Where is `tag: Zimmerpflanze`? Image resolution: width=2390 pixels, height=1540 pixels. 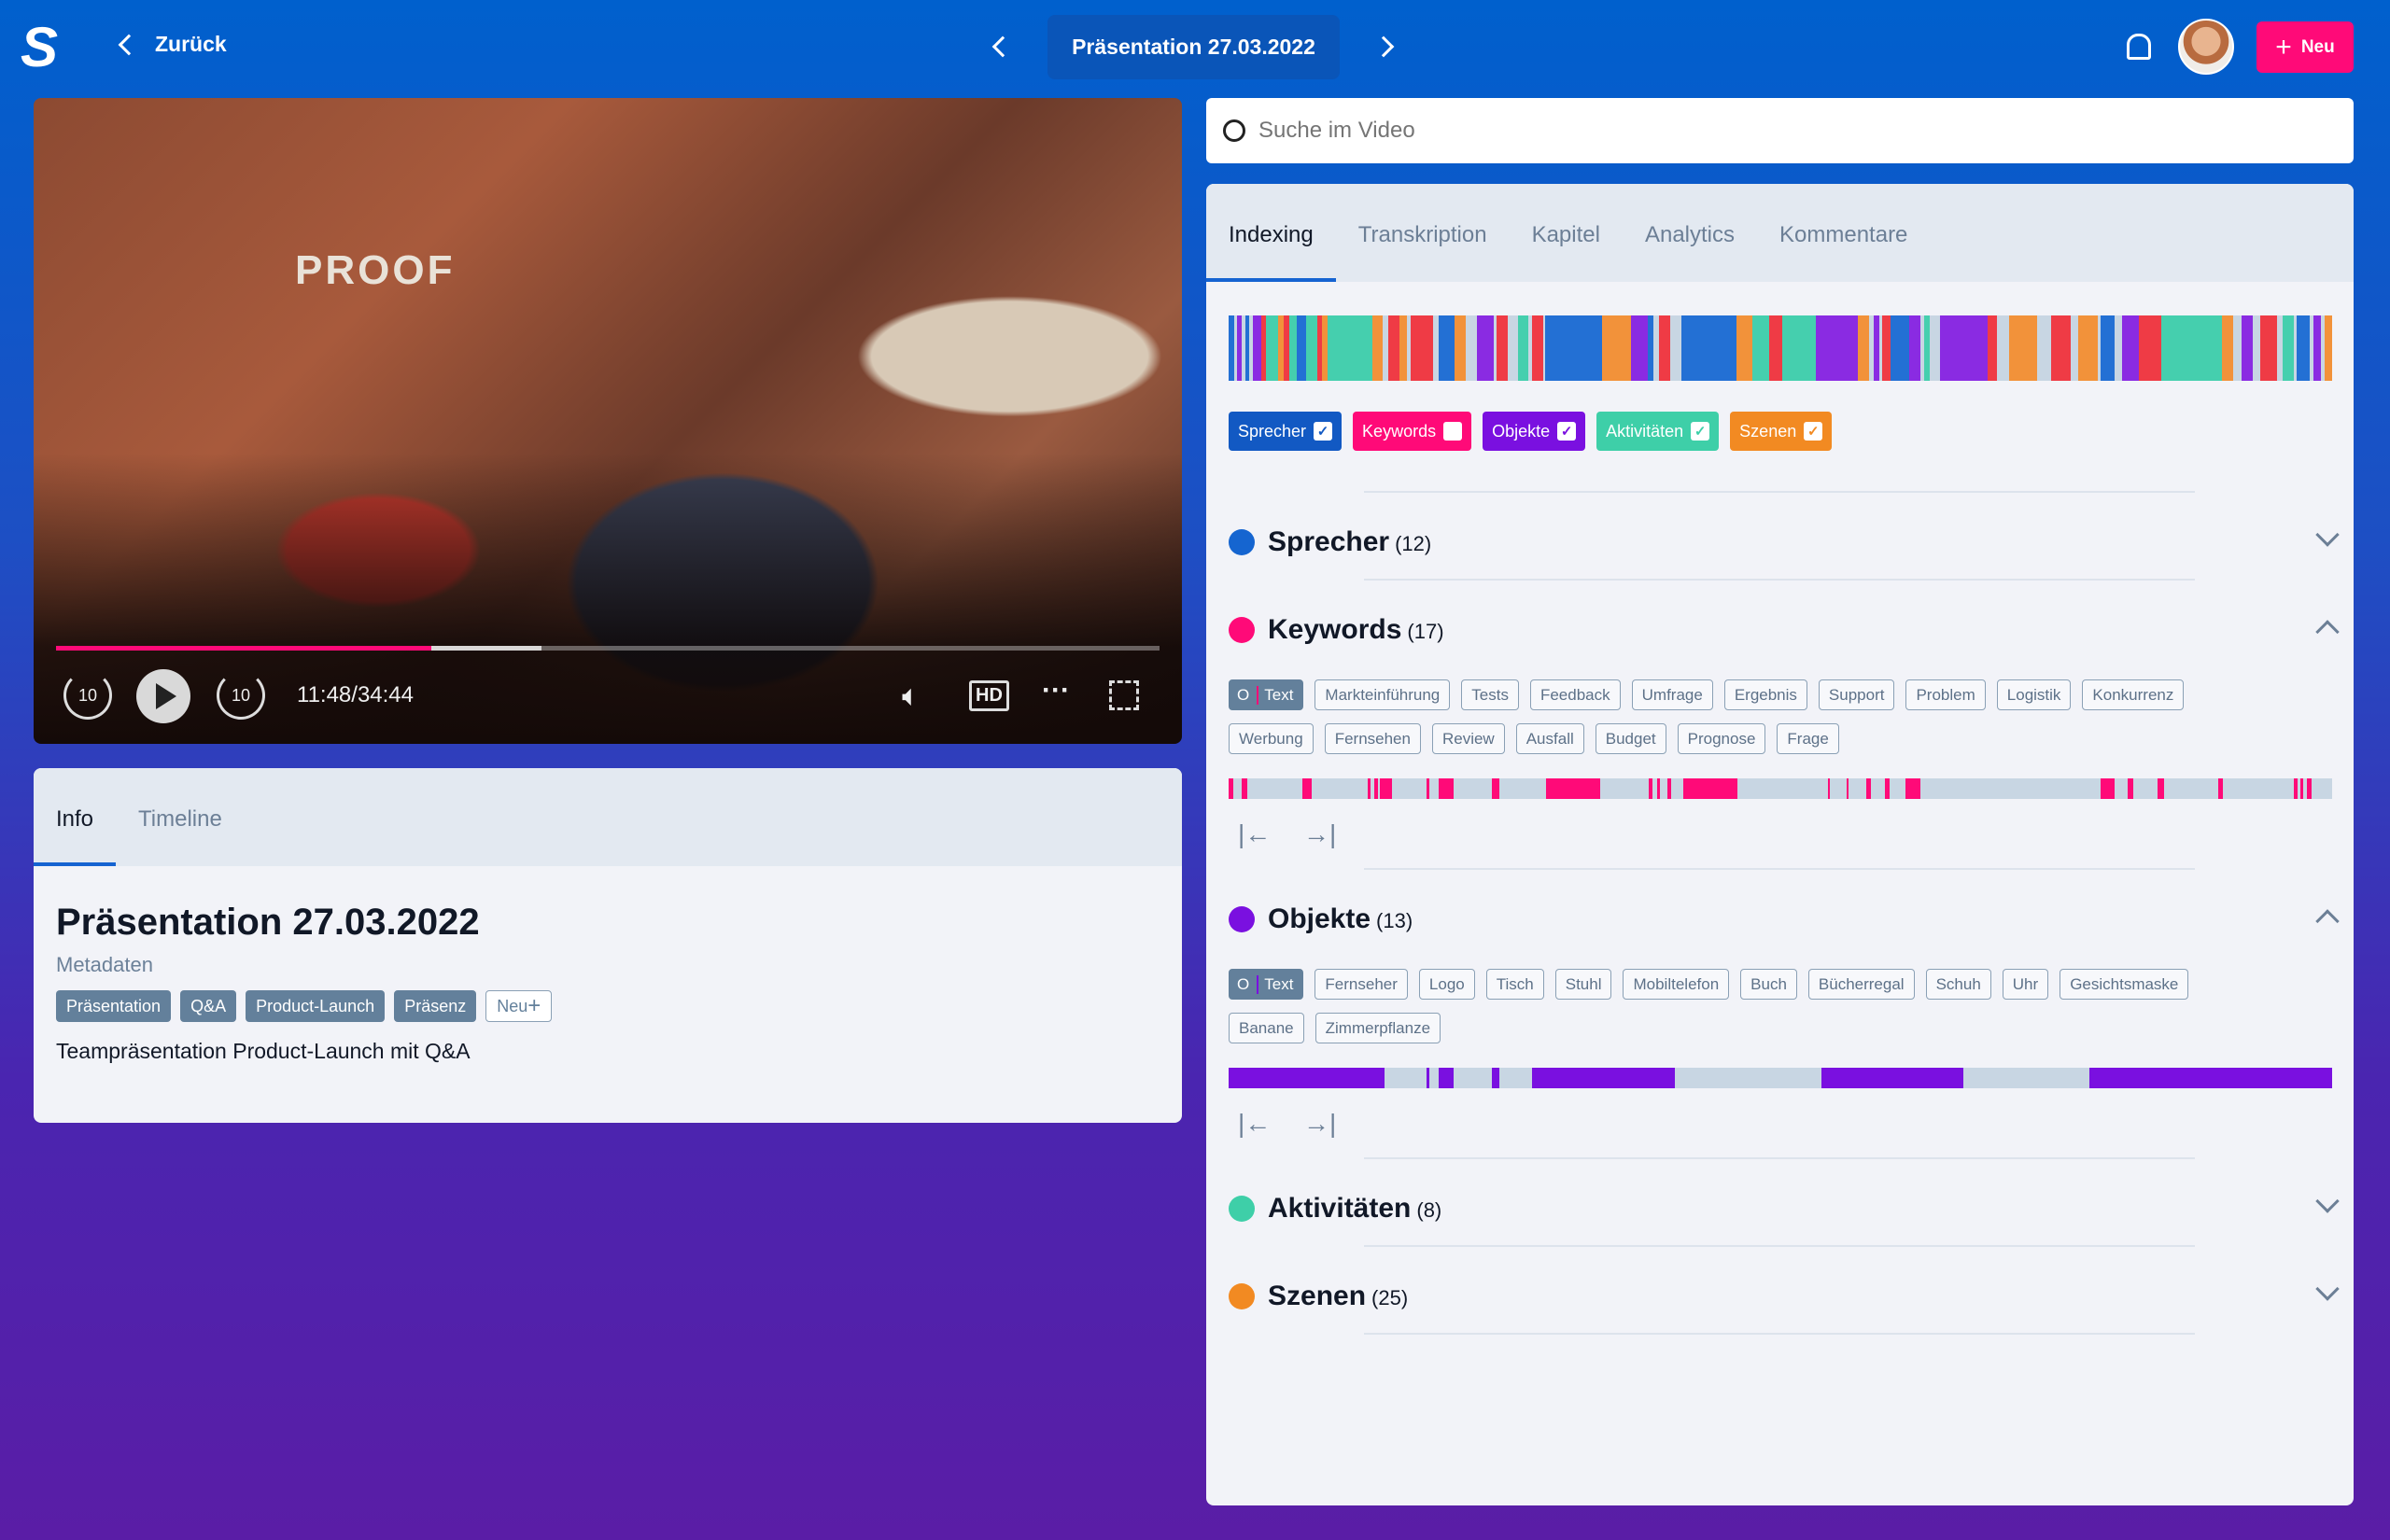
tag: Zimmerpflanze is located at coordinates (1377, 1028).